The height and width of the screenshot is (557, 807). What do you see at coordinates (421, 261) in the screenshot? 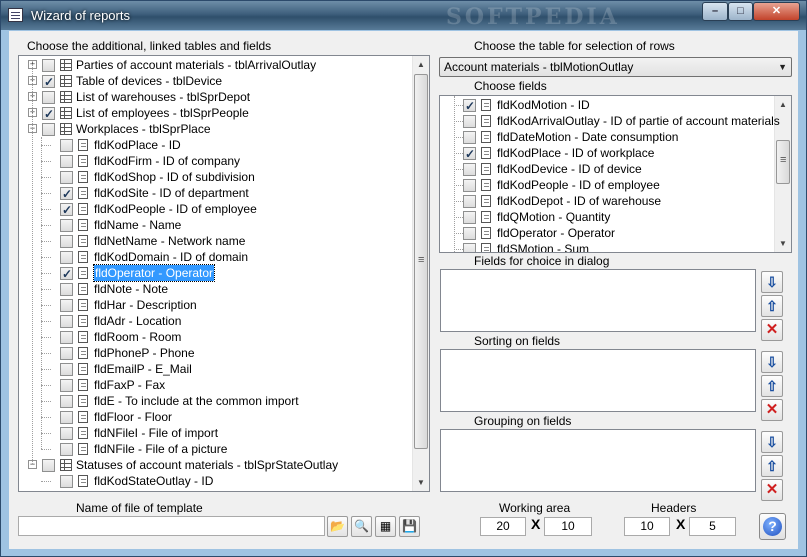
I see `tree-scroll-thumb` at bounding box center [421, 261].